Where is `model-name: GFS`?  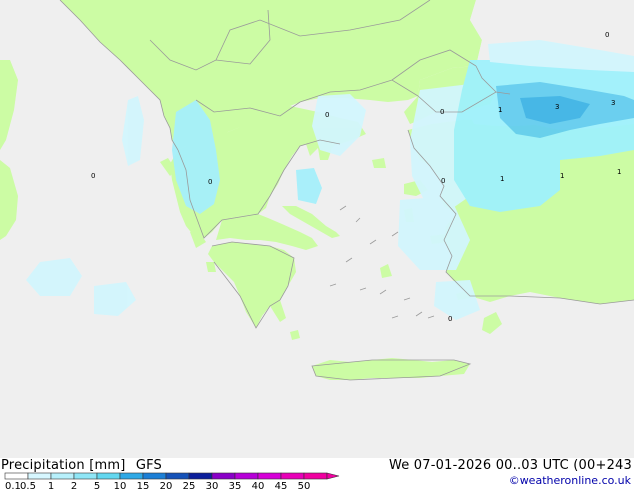 model-name: GFS is located at coordinates (148, 465).